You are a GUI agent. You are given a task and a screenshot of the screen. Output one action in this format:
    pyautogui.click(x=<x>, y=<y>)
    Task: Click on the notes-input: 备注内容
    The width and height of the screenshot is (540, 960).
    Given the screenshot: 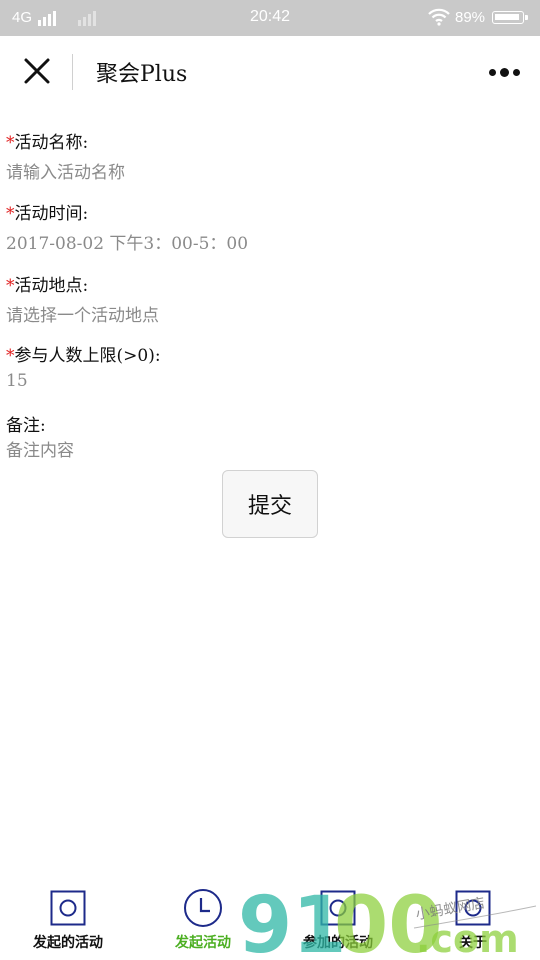 What is the action you would take?
    pyautogui.click(x=266, y=448)
    